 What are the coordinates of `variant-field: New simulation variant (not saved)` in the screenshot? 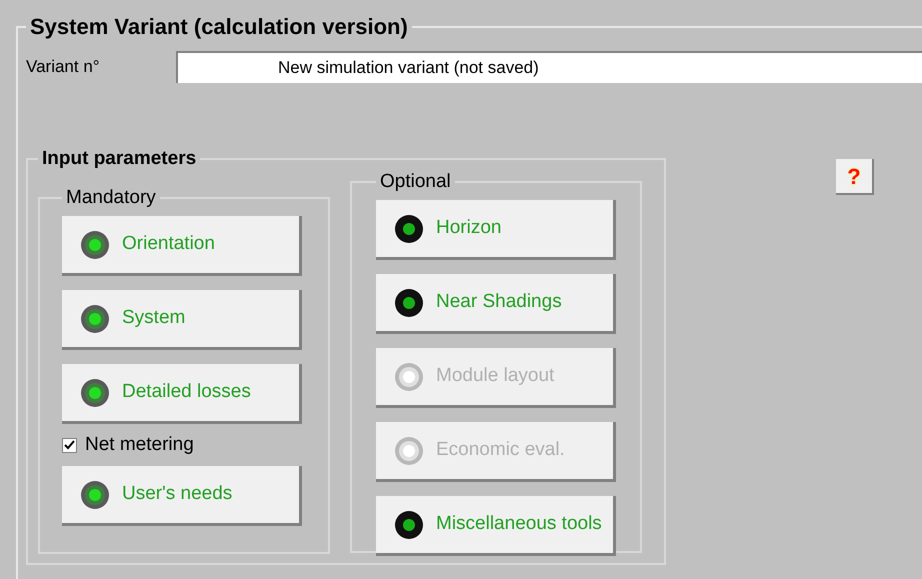 It's located at (549, 67).